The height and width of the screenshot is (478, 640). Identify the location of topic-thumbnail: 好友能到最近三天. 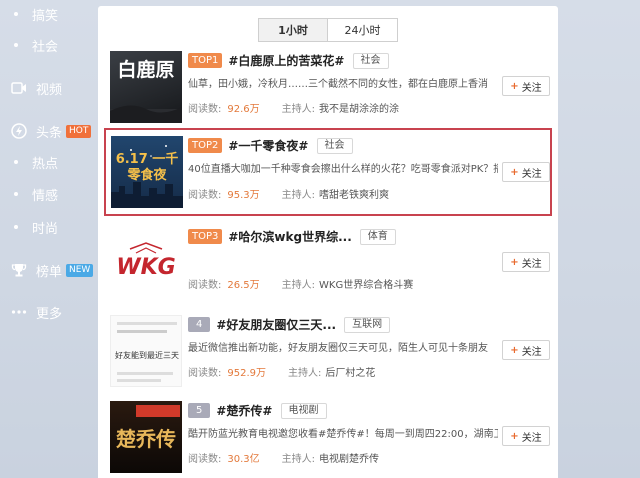
(146, 351).